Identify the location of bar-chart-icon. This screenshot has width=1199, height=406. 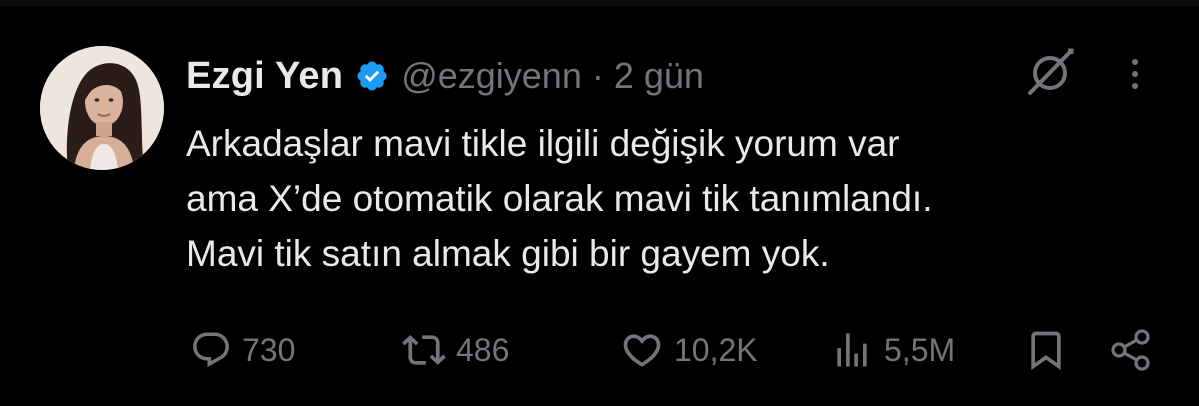
(852, 350).